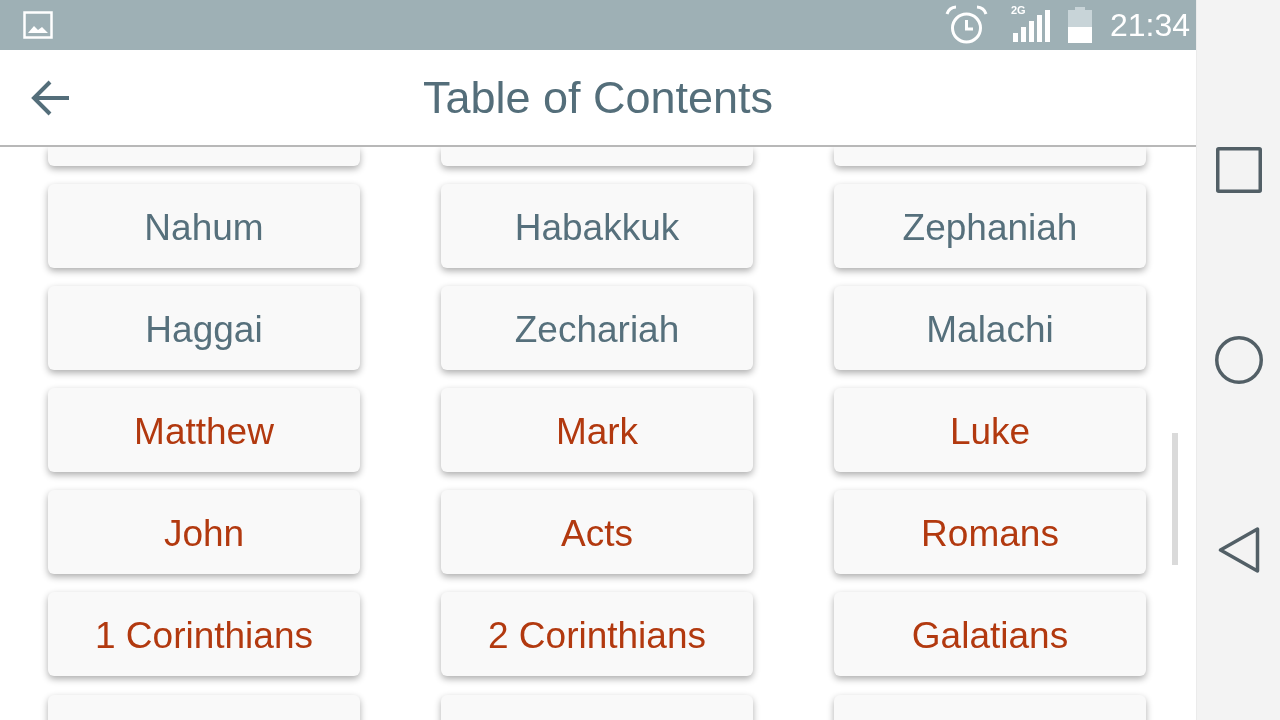  I want to click on book-button: Habakkuk, so click(597, 226).